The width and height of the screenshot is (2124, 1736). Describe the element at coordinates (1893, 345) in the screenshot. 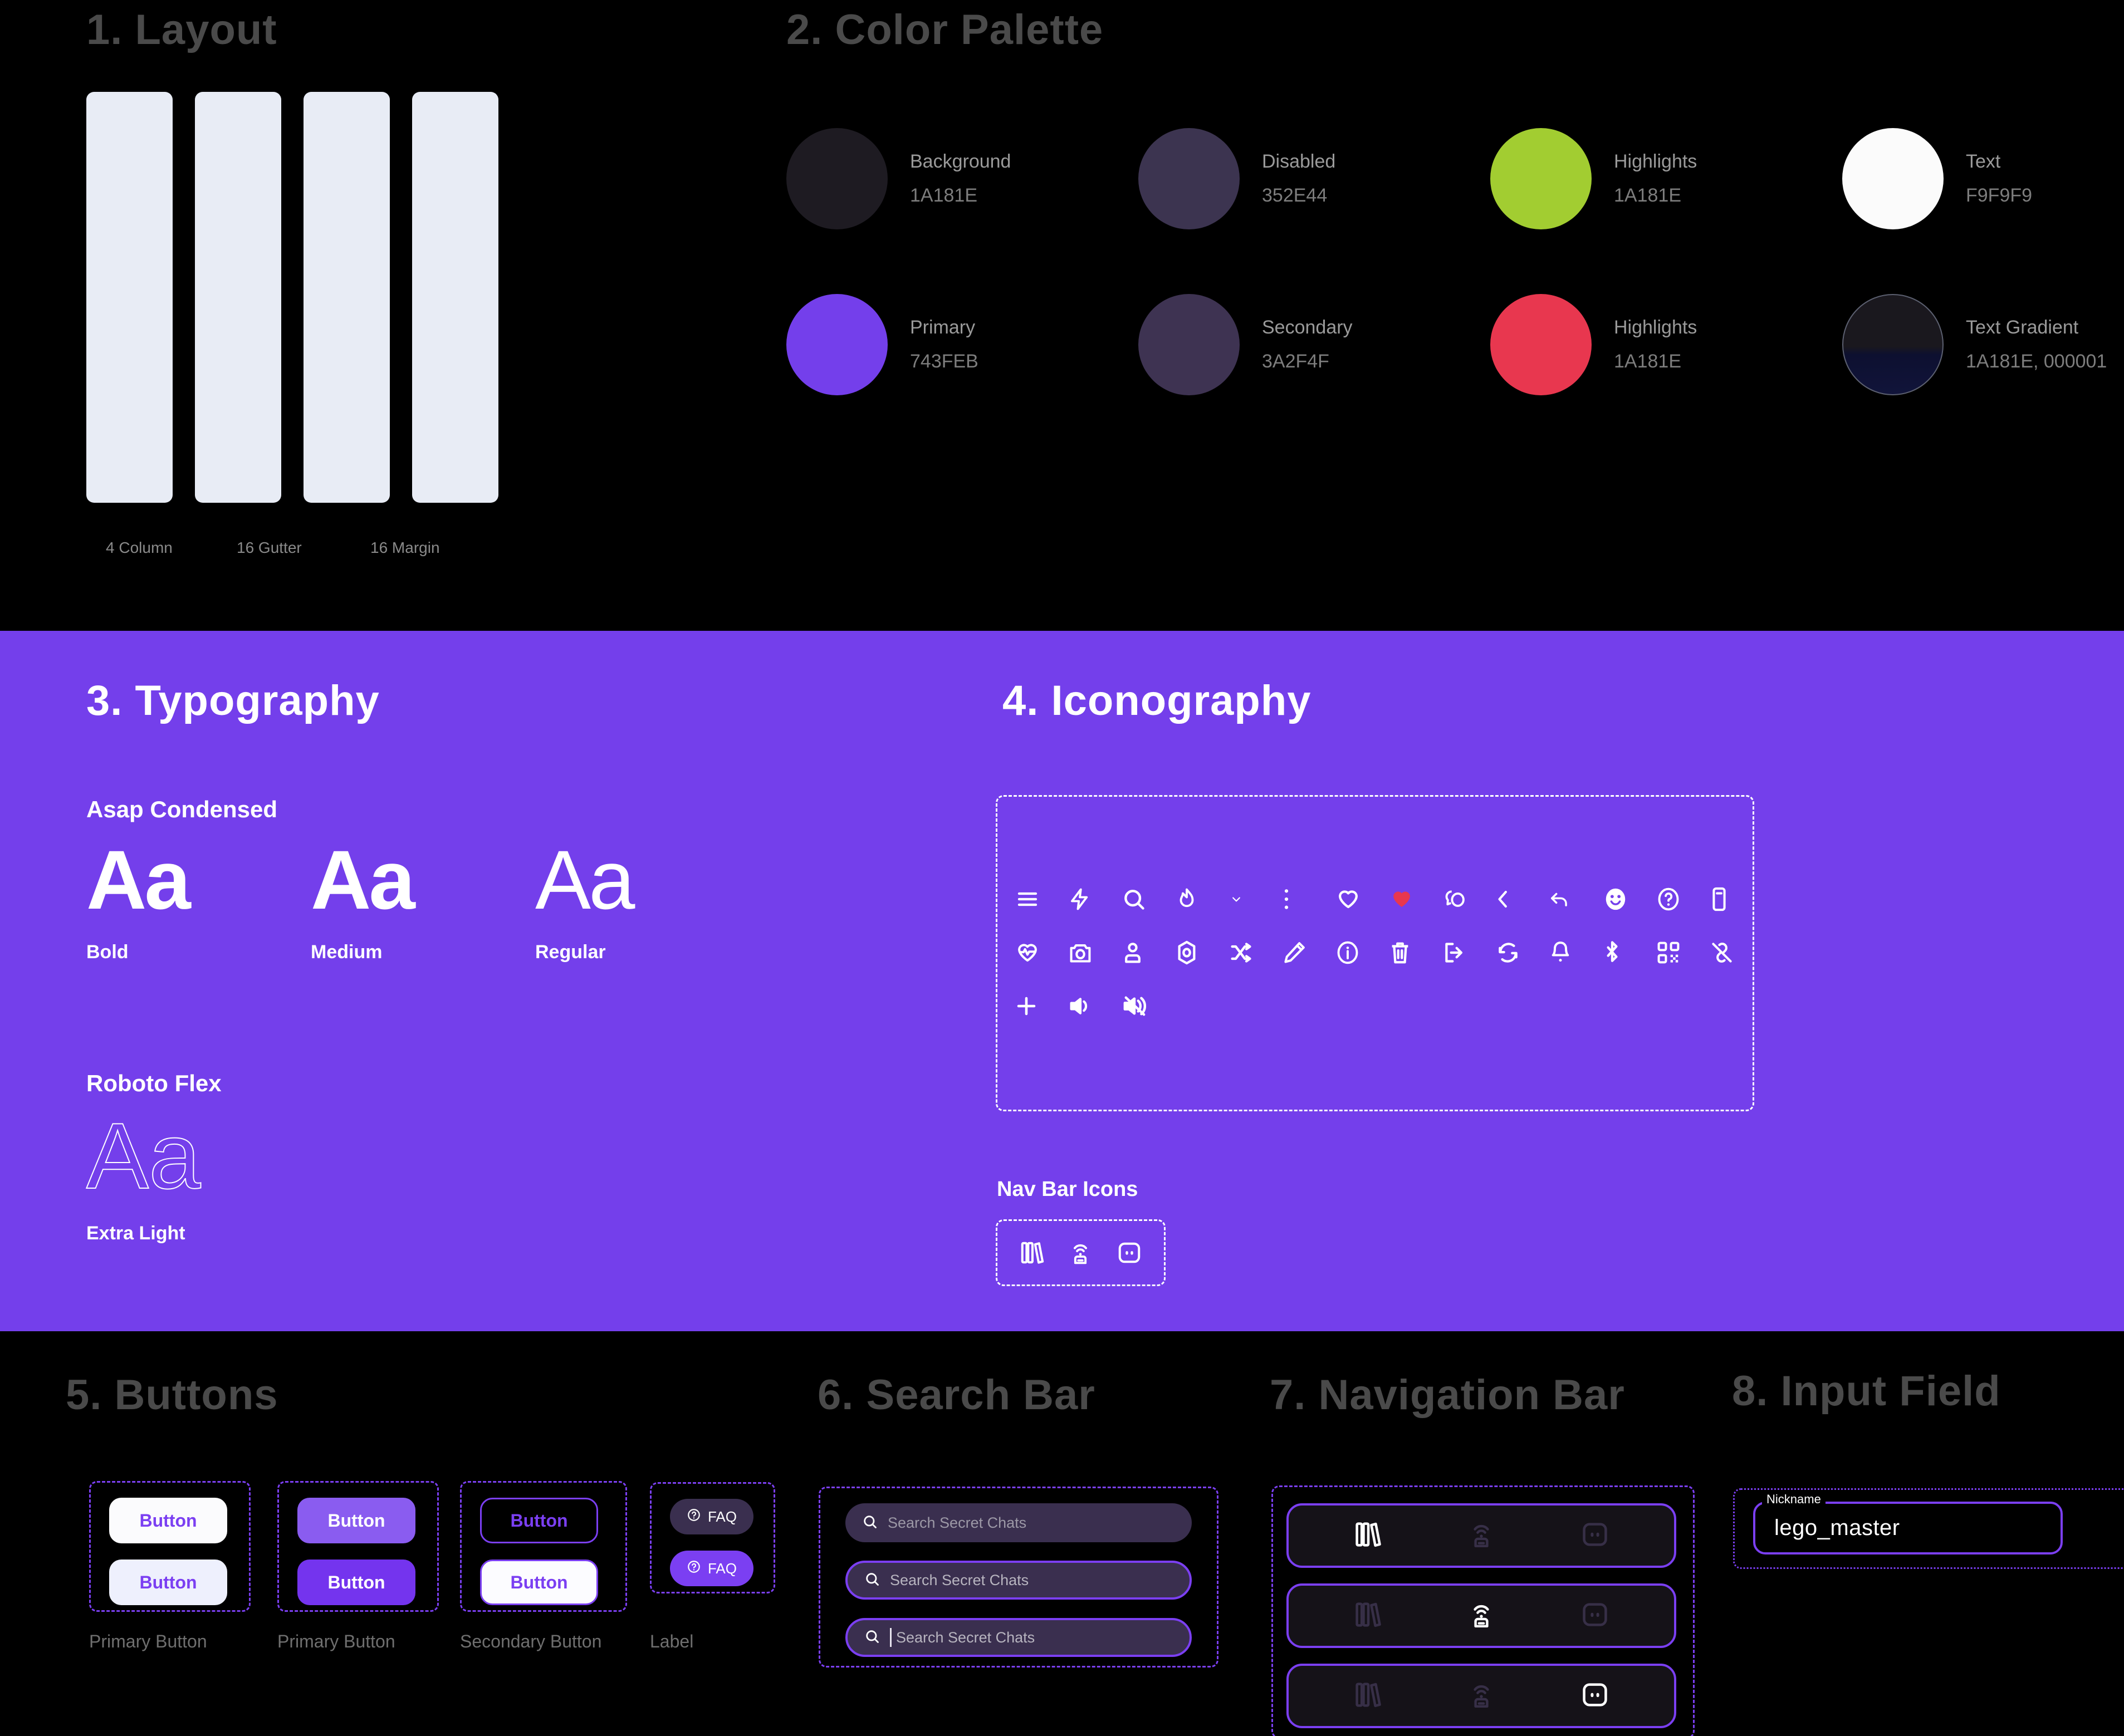

I see `swatch-dot-text-gradient` at that location.